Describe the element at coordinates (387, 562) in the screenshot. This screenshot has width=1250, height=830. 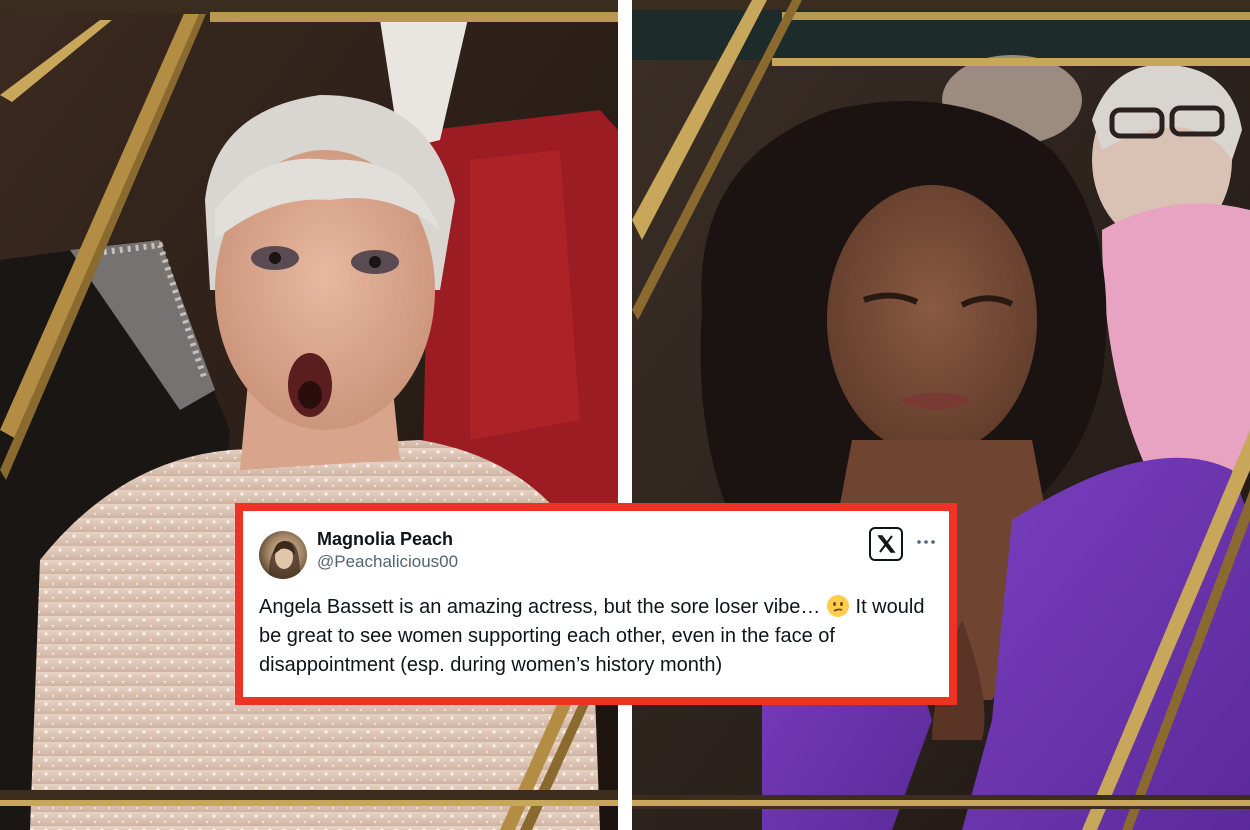
I see `user-handle: @Peachalicious00` at that location.